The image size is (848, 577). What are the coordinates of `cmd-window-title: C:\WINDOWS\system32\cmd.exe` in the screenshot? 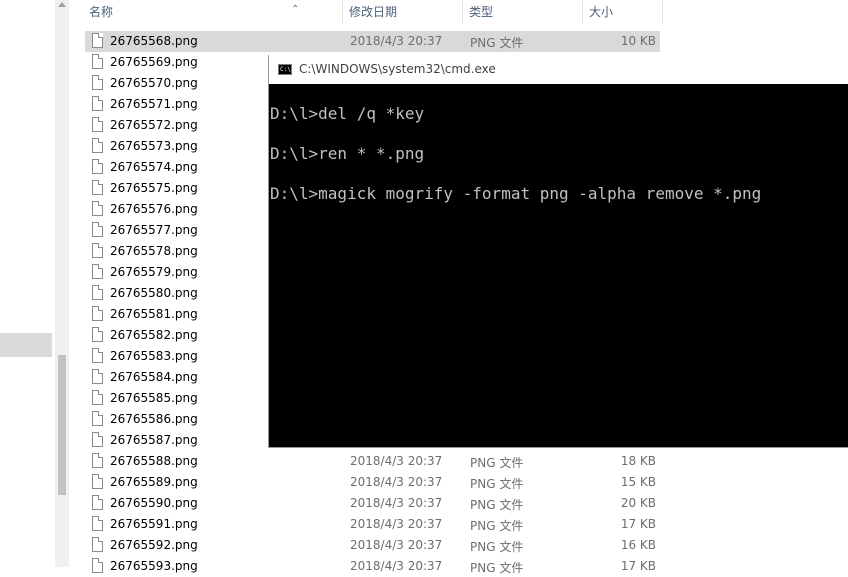 It's located at (397, 69).